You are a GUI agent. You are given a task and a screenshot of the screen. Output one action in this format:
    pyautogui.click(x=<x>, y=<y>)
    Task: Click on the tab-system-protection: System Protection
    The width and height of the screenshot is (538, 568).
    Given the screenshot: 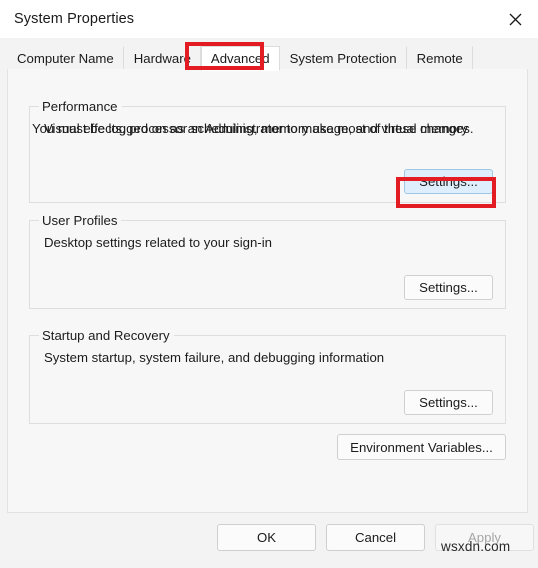 What is the action you would take?
    pyautogui.click(x=343, y=58)
    